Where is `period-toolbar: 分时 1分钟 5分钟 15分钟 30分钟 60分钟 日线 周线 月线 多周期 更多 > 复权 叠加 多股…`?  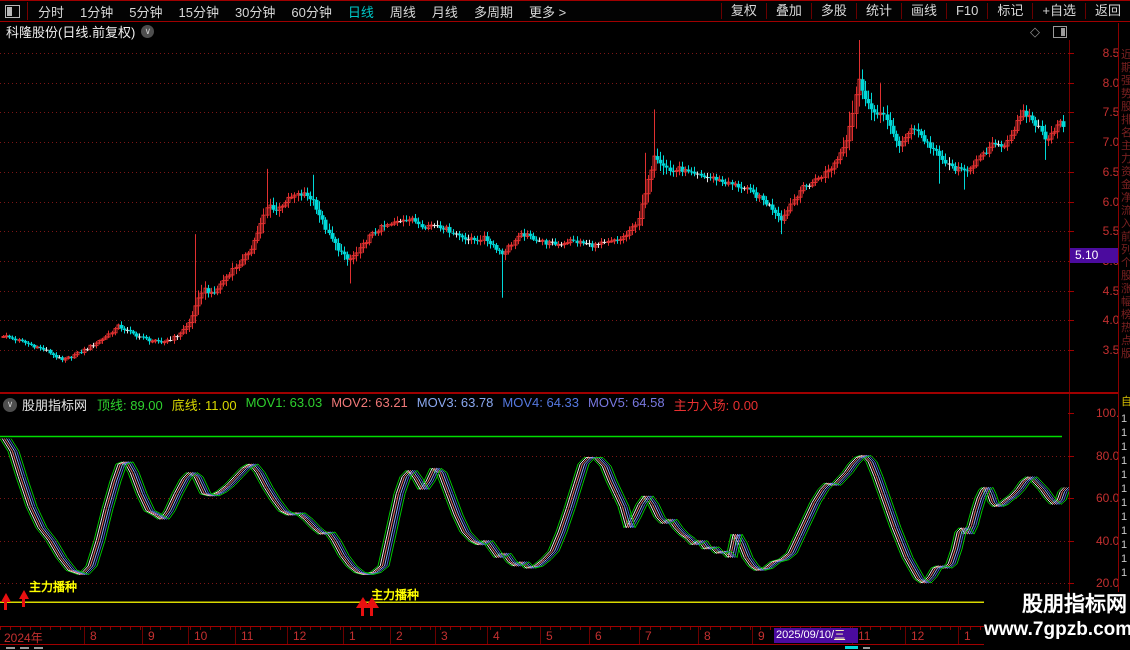 period-toolbar: 分时 1分钟 5分钟 15分钟 30分钟 60分钟 日线 周线 月线 多周期 更多 > 复权 叠加 多股… is located at coordinates (565, 11).